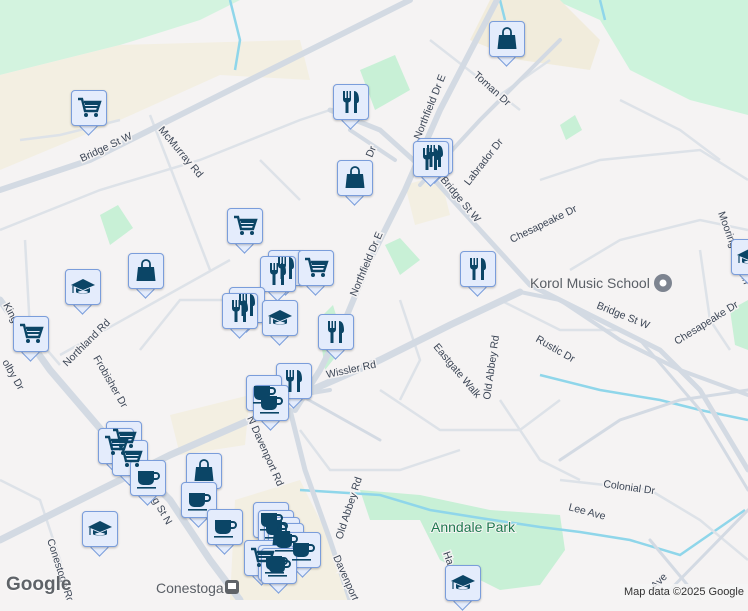 The width and height of the screenshot is (748, 611). What do you see at coordinates (232, 587) in the screenshot?
I see `transit-station-icon` at bounding box center [232, 587].